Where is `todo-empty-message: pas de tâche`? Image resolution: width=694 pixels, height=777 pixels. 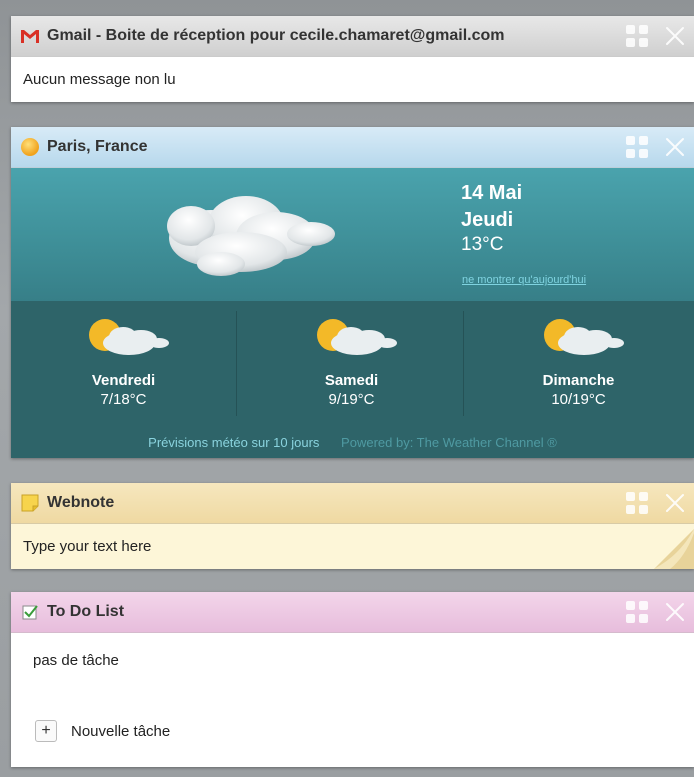 todo-empty-message: pas de tâche is located at coordinates (76, 660).